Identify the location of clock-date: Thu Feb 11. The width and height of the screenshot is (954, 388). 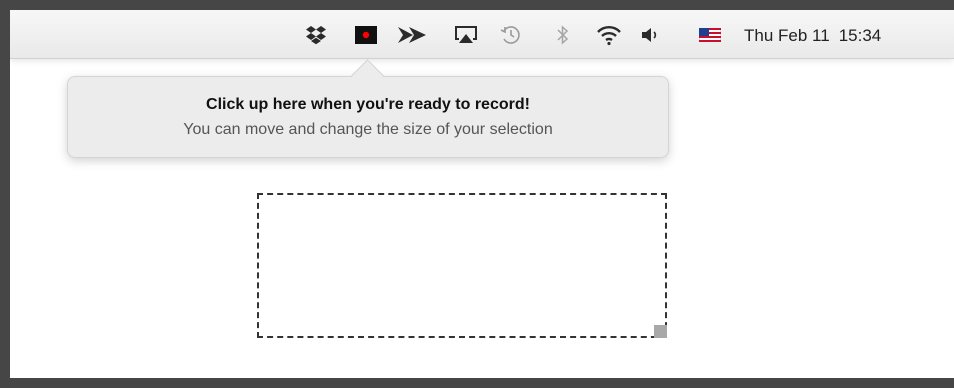
(787, 35).